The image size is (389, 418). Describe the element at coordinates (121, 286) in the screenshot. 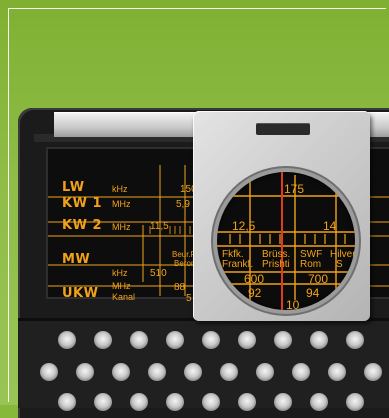

I see `band-unit-ukw: MHz` at that location.